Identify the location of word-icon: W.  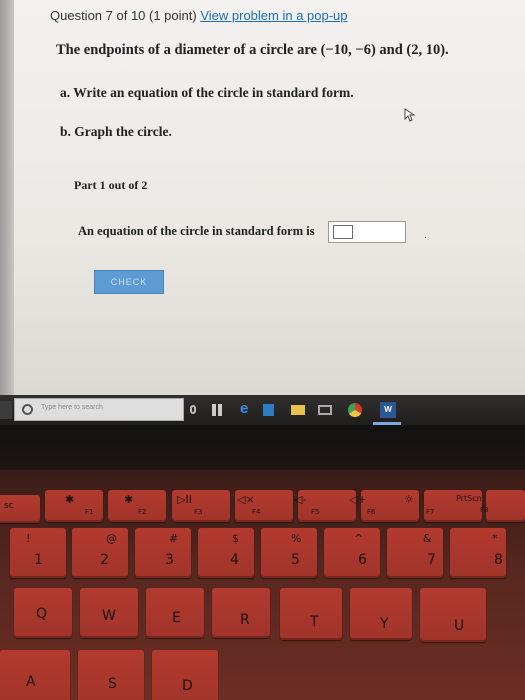
(388, 410).